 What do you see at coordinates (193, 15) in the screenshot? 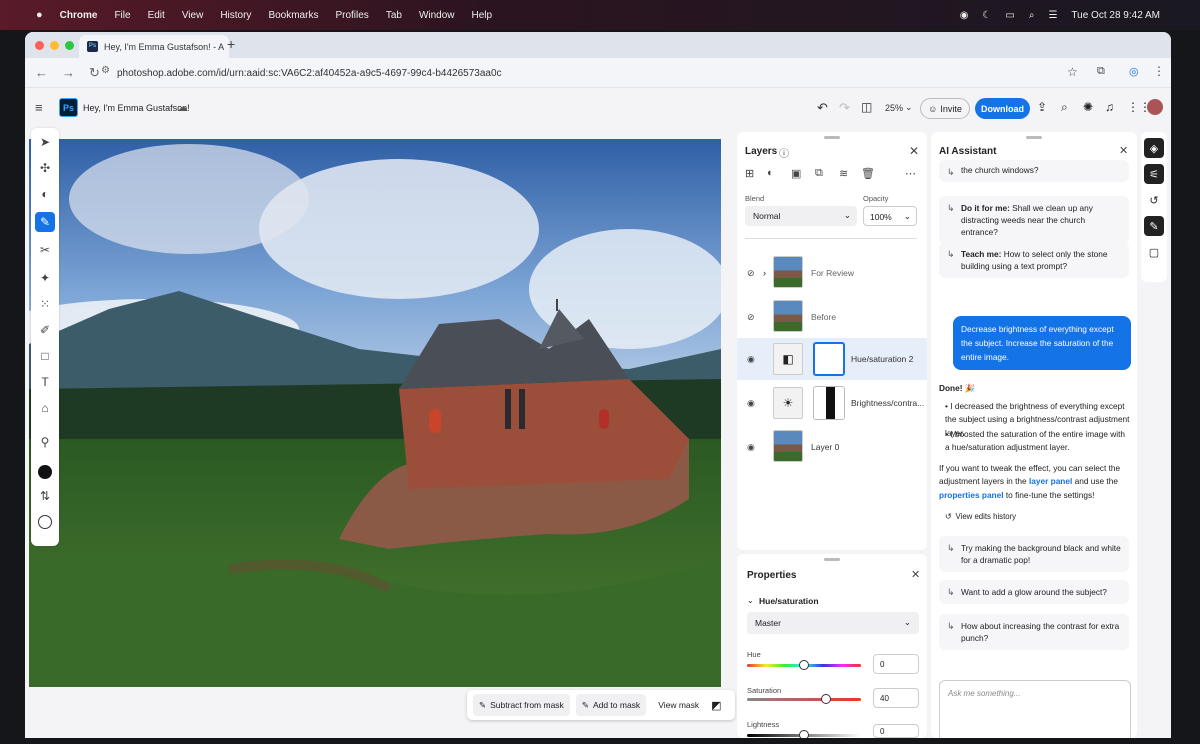
I see `menu-view: View` at bounding box center [193, 15].